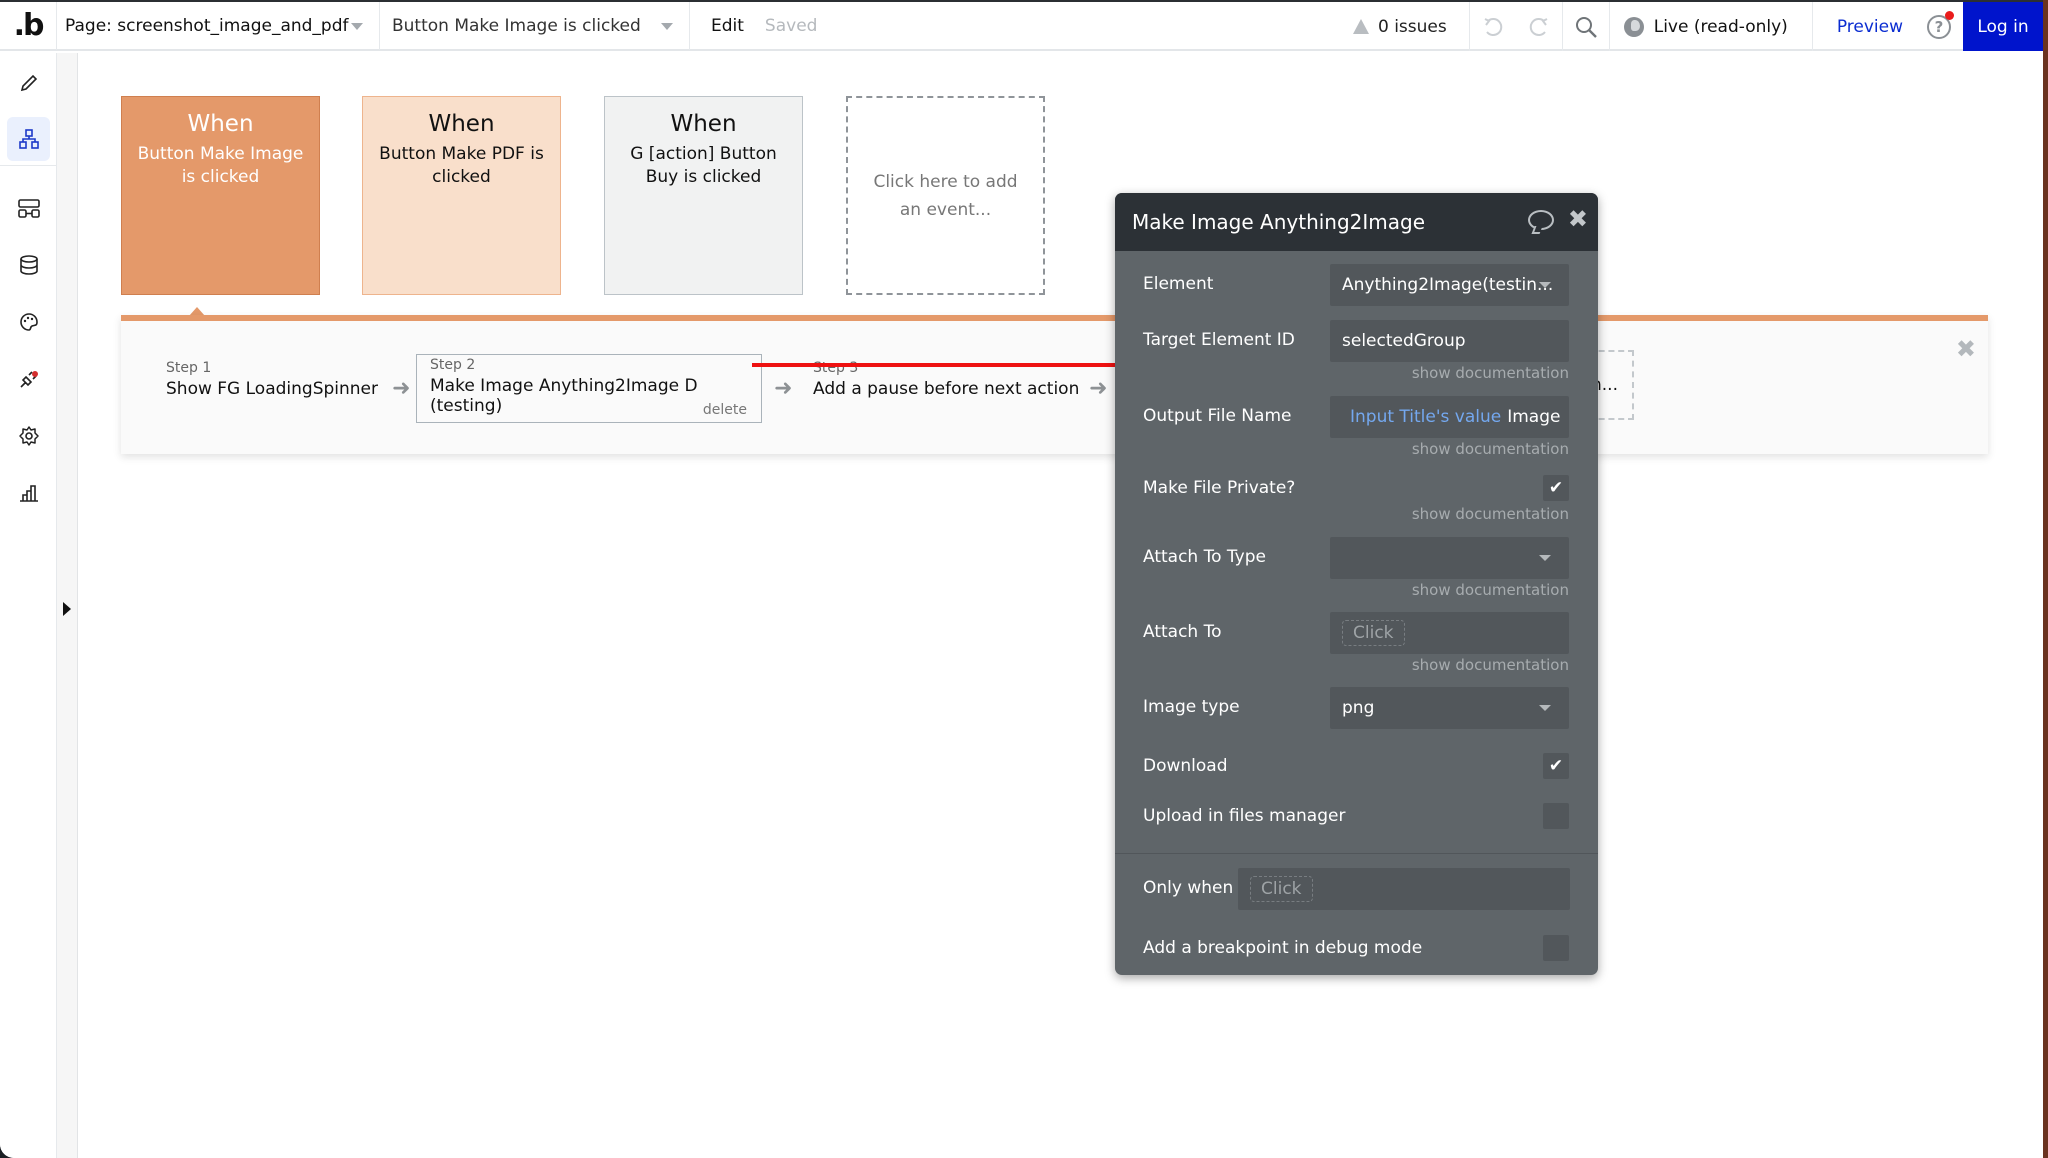 The width and height of the screenshot is (2048, 1158). I want to click on sidebar-item-data, so click(28, 265).